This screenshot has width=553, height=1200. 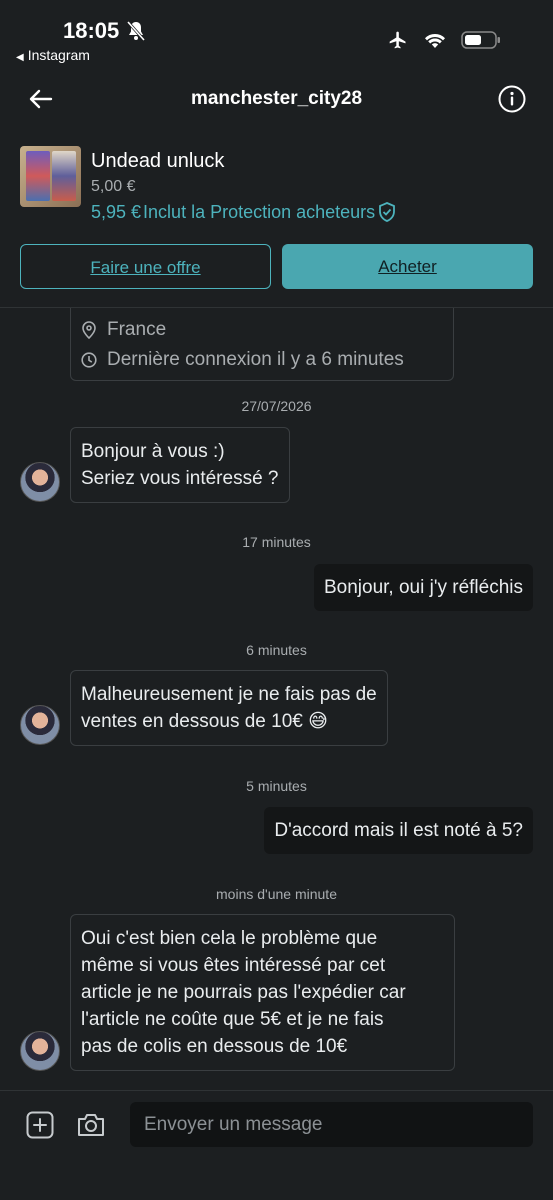 I want to click on buyer-protection-price: 5,95 € Inclut la Protection acheteurs, so click(x=244, y=212).